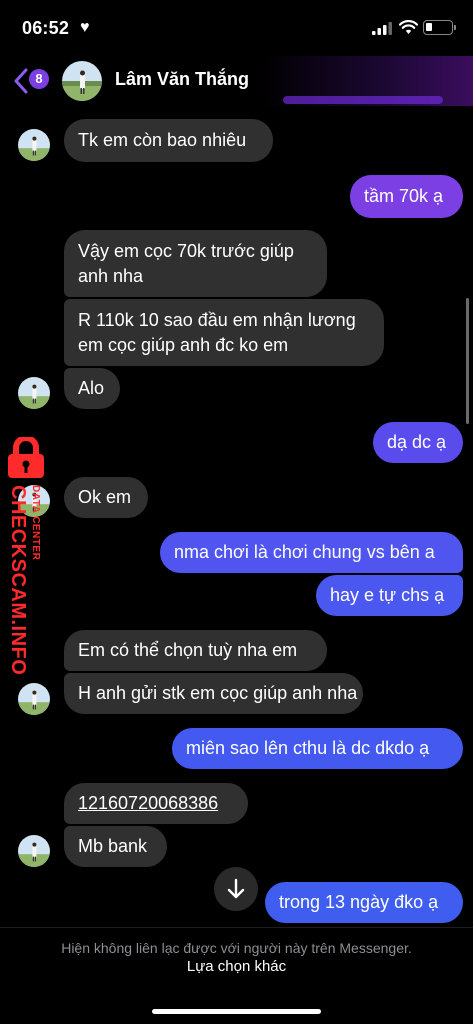 This screenshot has width=473, height=1024. I want to click on message-text: H anh gửi stk em cọc giúp anh nha, so click(218, 693).